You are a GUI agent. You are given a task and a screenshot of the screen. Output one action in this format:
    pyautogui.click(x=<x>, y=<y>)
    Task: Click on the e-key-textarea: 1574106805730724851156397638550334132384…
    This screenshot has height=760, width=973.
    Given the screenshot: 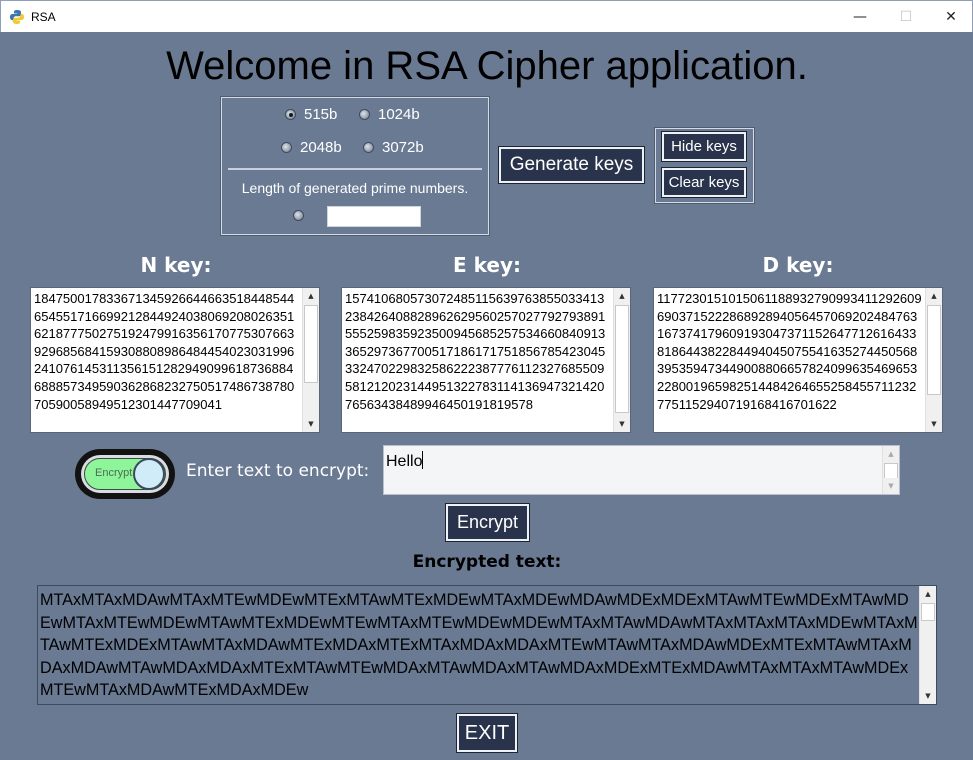 What is the action you would take?
    pyautogui.click(x=486, y=360)
    